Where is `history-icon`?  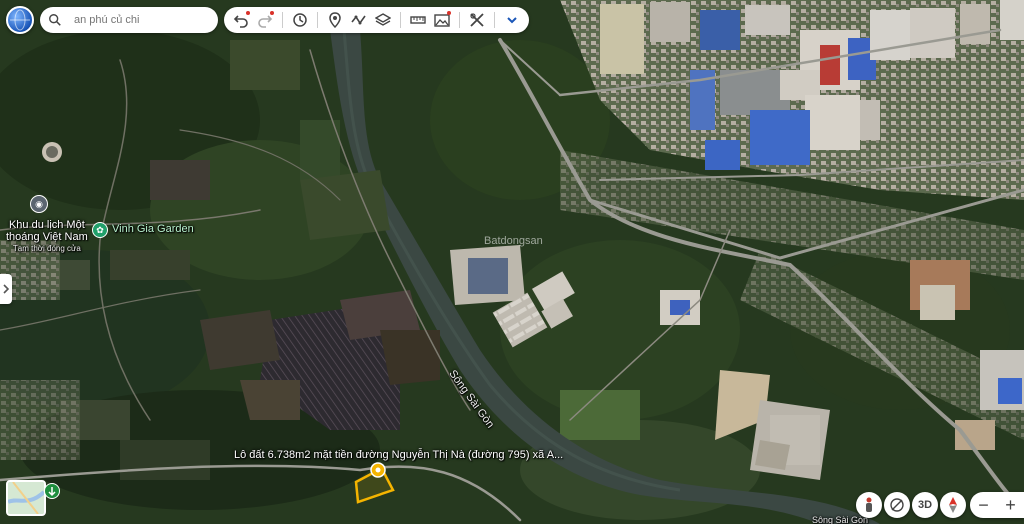
history-icon is located at coordinates (300, 20).